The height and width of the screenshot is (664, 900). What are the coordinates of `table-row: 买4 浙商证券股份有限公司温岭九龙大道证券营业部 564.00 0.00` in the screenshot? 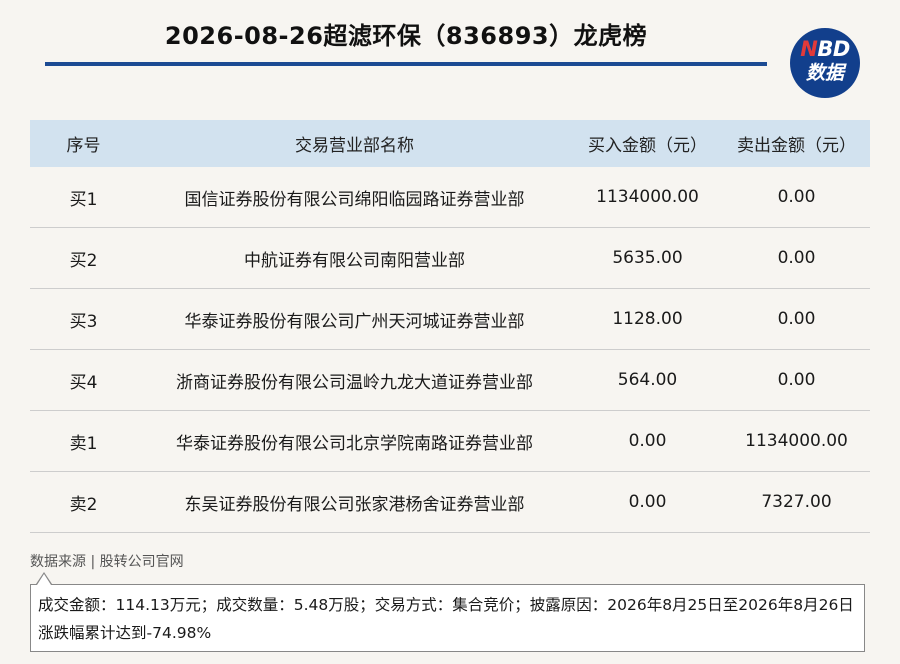 It's located at (450, 380).